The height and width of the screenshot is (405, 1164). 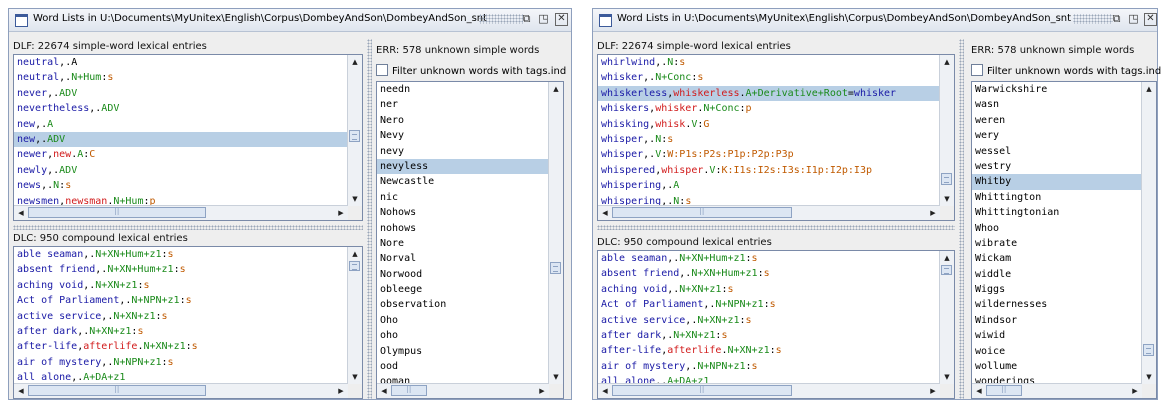 I want to click on unknown-word-item: Wiggs, so click(x=1057, y=289).